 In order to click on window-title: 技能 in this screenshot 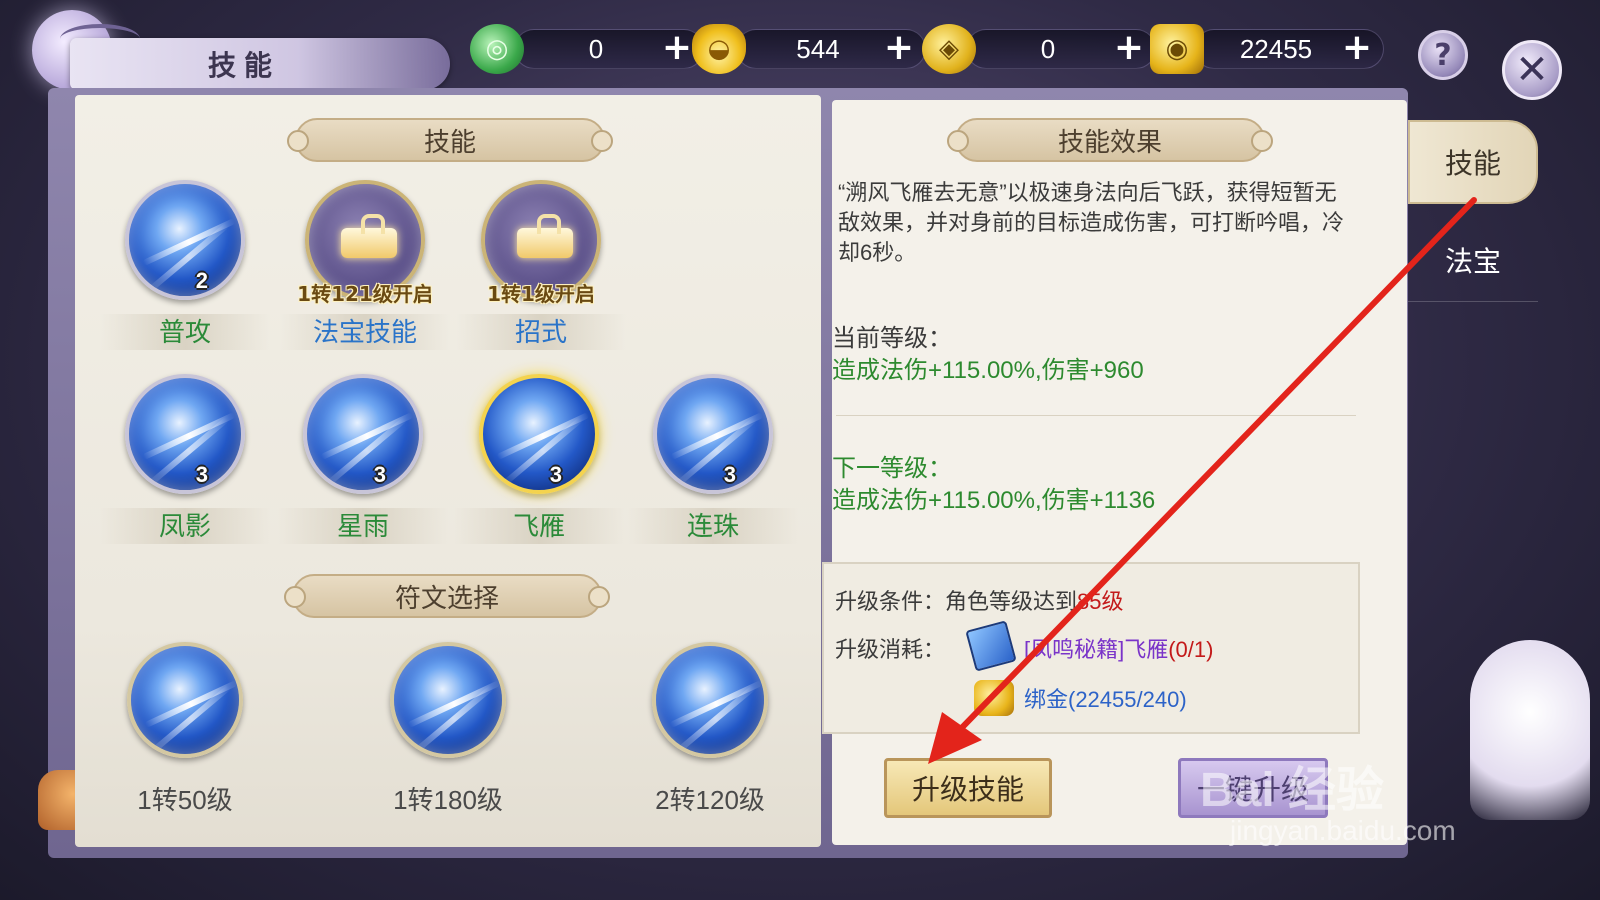, I will do `click(244, 65)`.